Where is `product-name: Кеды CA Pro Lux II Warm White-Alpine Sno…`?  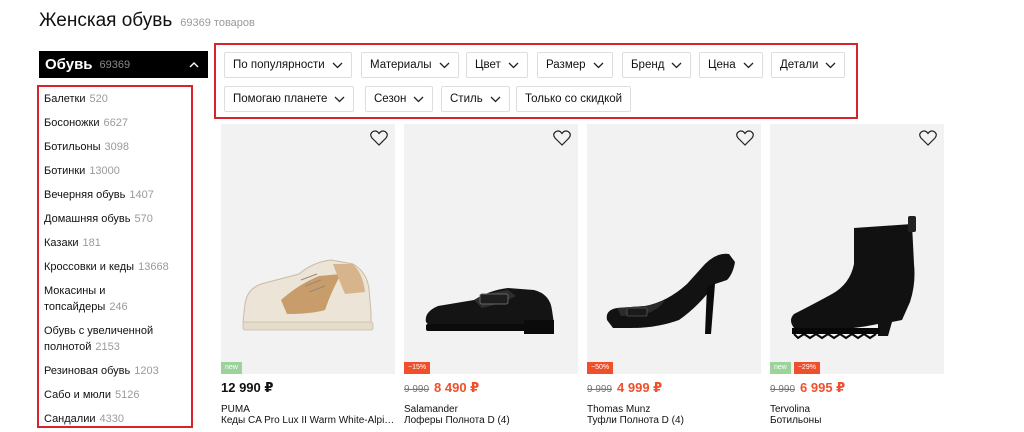 product-name: Кеды CA Pro Lux II Warm White-Alpine Sno… is located at coordinates (308, 420).